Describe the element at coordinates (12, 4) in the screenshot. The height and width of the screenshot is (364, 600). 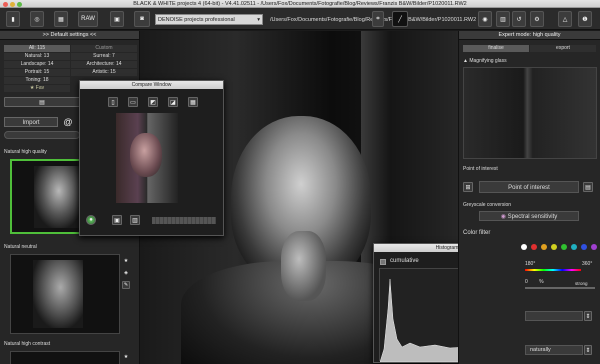
I see `minimize-window-button` at that location.